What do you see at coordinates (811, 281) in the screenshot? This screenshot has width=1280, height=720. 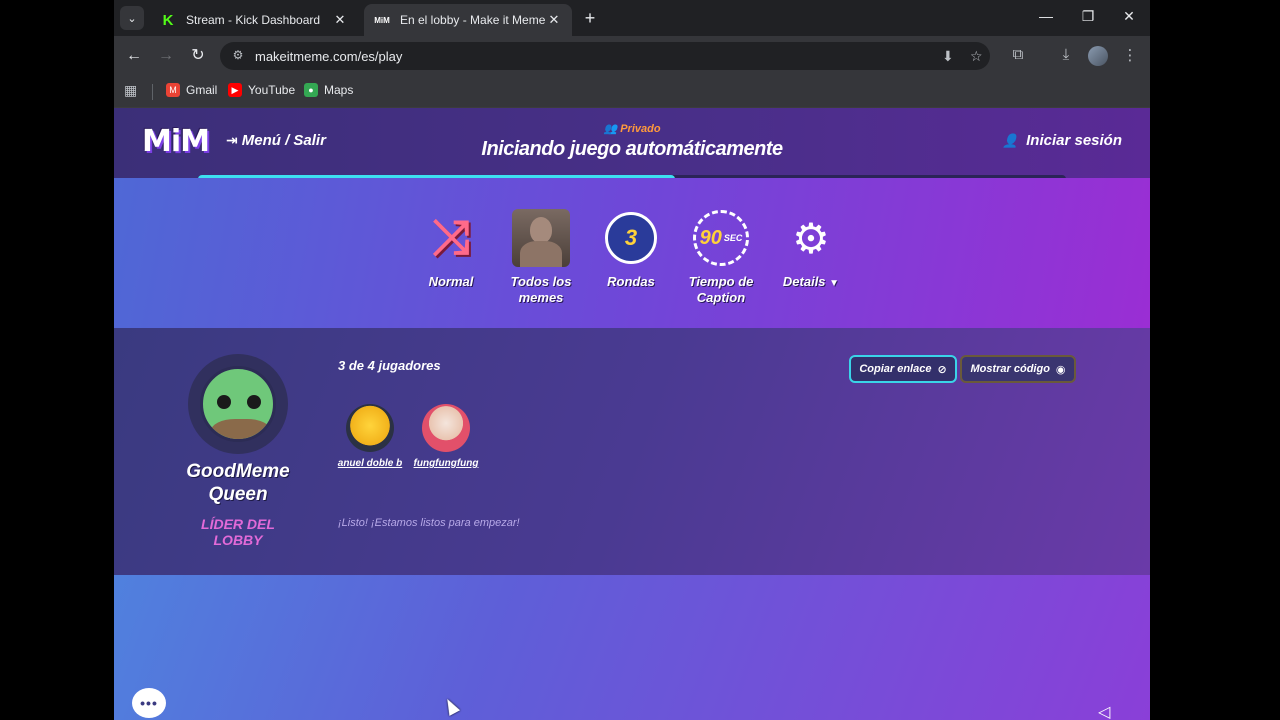 I see `setting-label: Details ▼` at bounding box center [811, 281].